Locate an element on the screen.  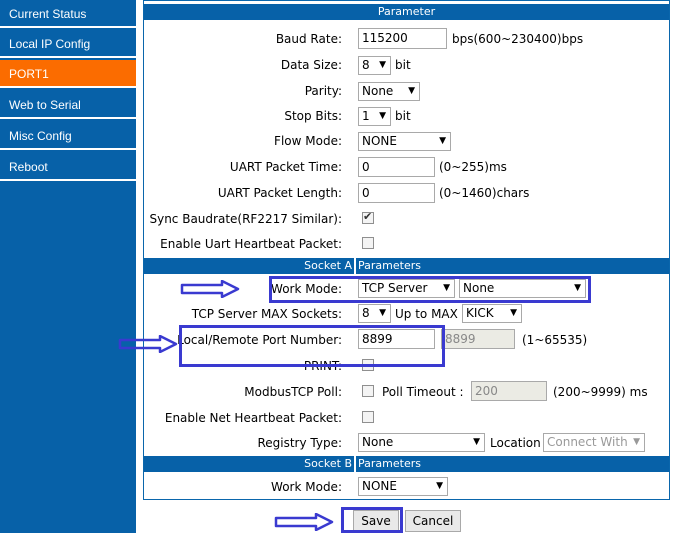
socket-b-work-mode-value: NONE is located at coordinates (379, 486).